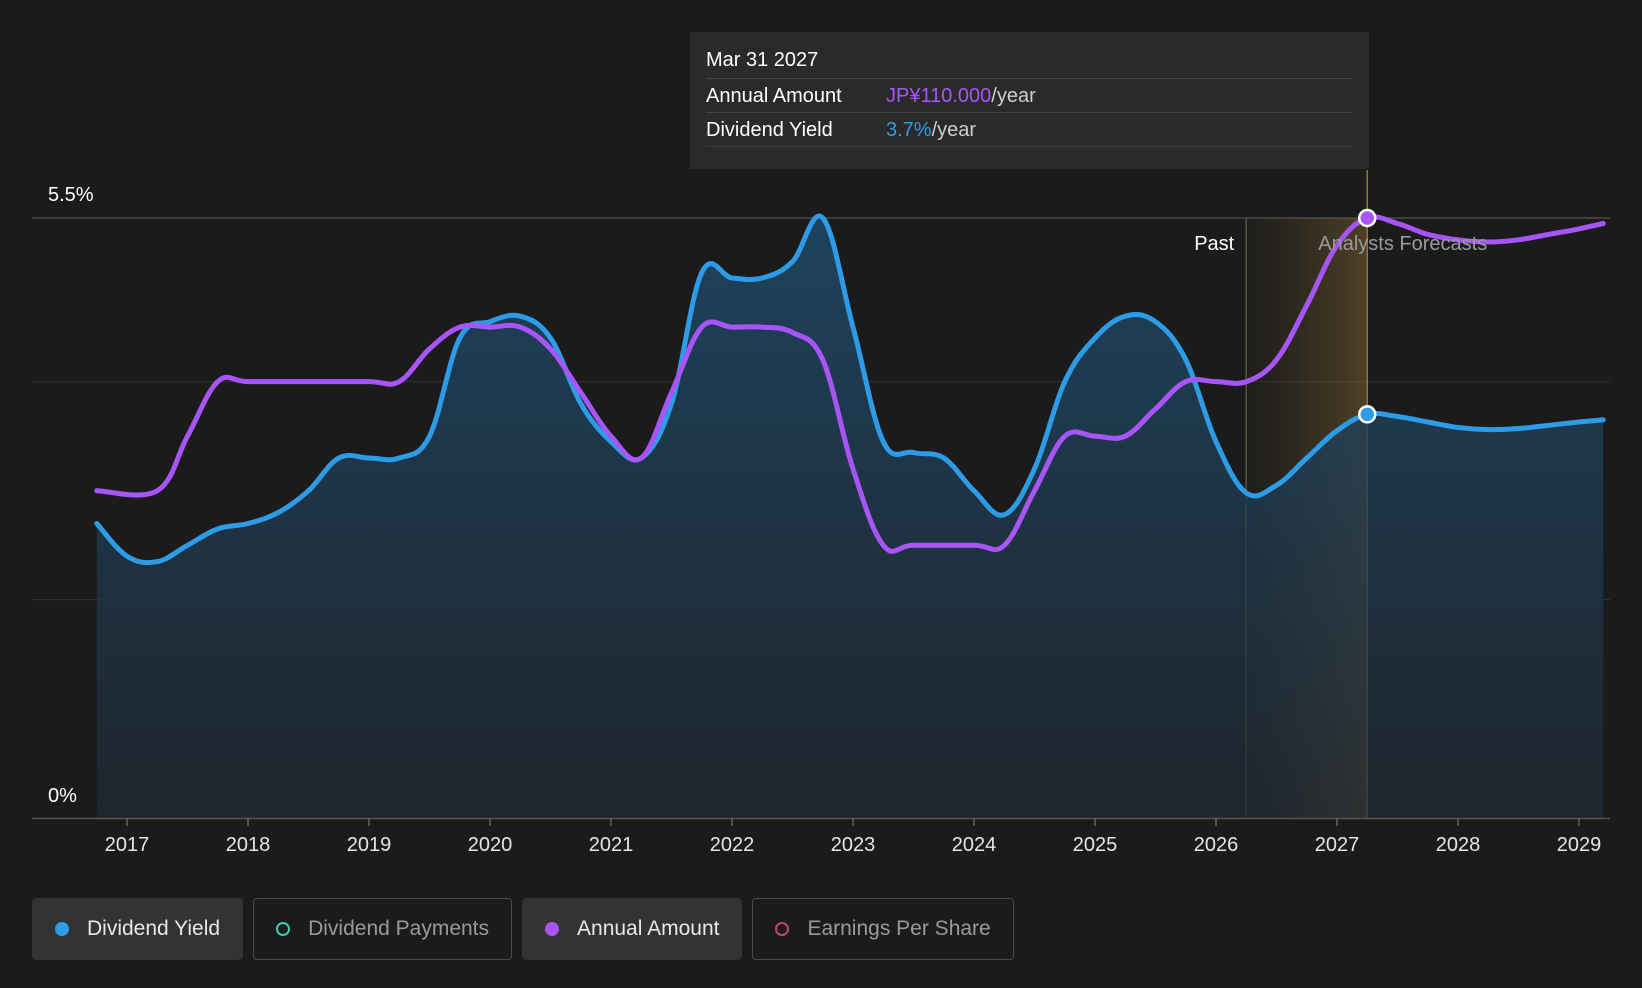 The image size is (1642, 988). Describe the element at coordinates (974, 845) in the screenshot. I see `x-tick-label: 2024` at that location.